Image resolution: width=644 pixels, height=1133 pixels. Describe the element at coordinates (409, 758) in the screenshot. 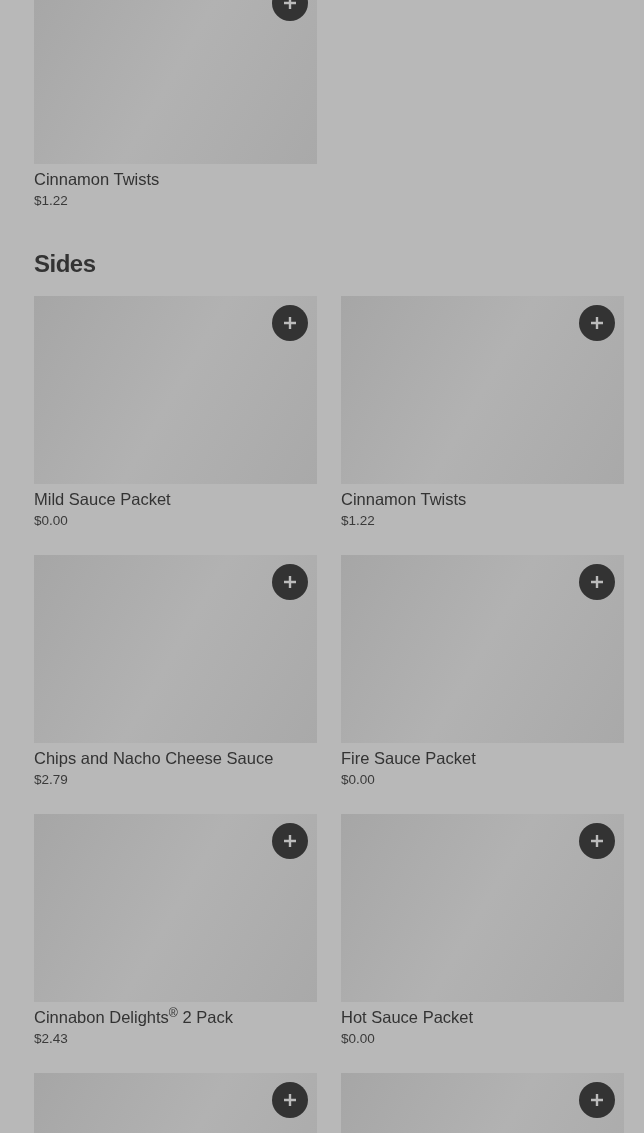

I see `item-name: Fire Sauce Packet` at that location.